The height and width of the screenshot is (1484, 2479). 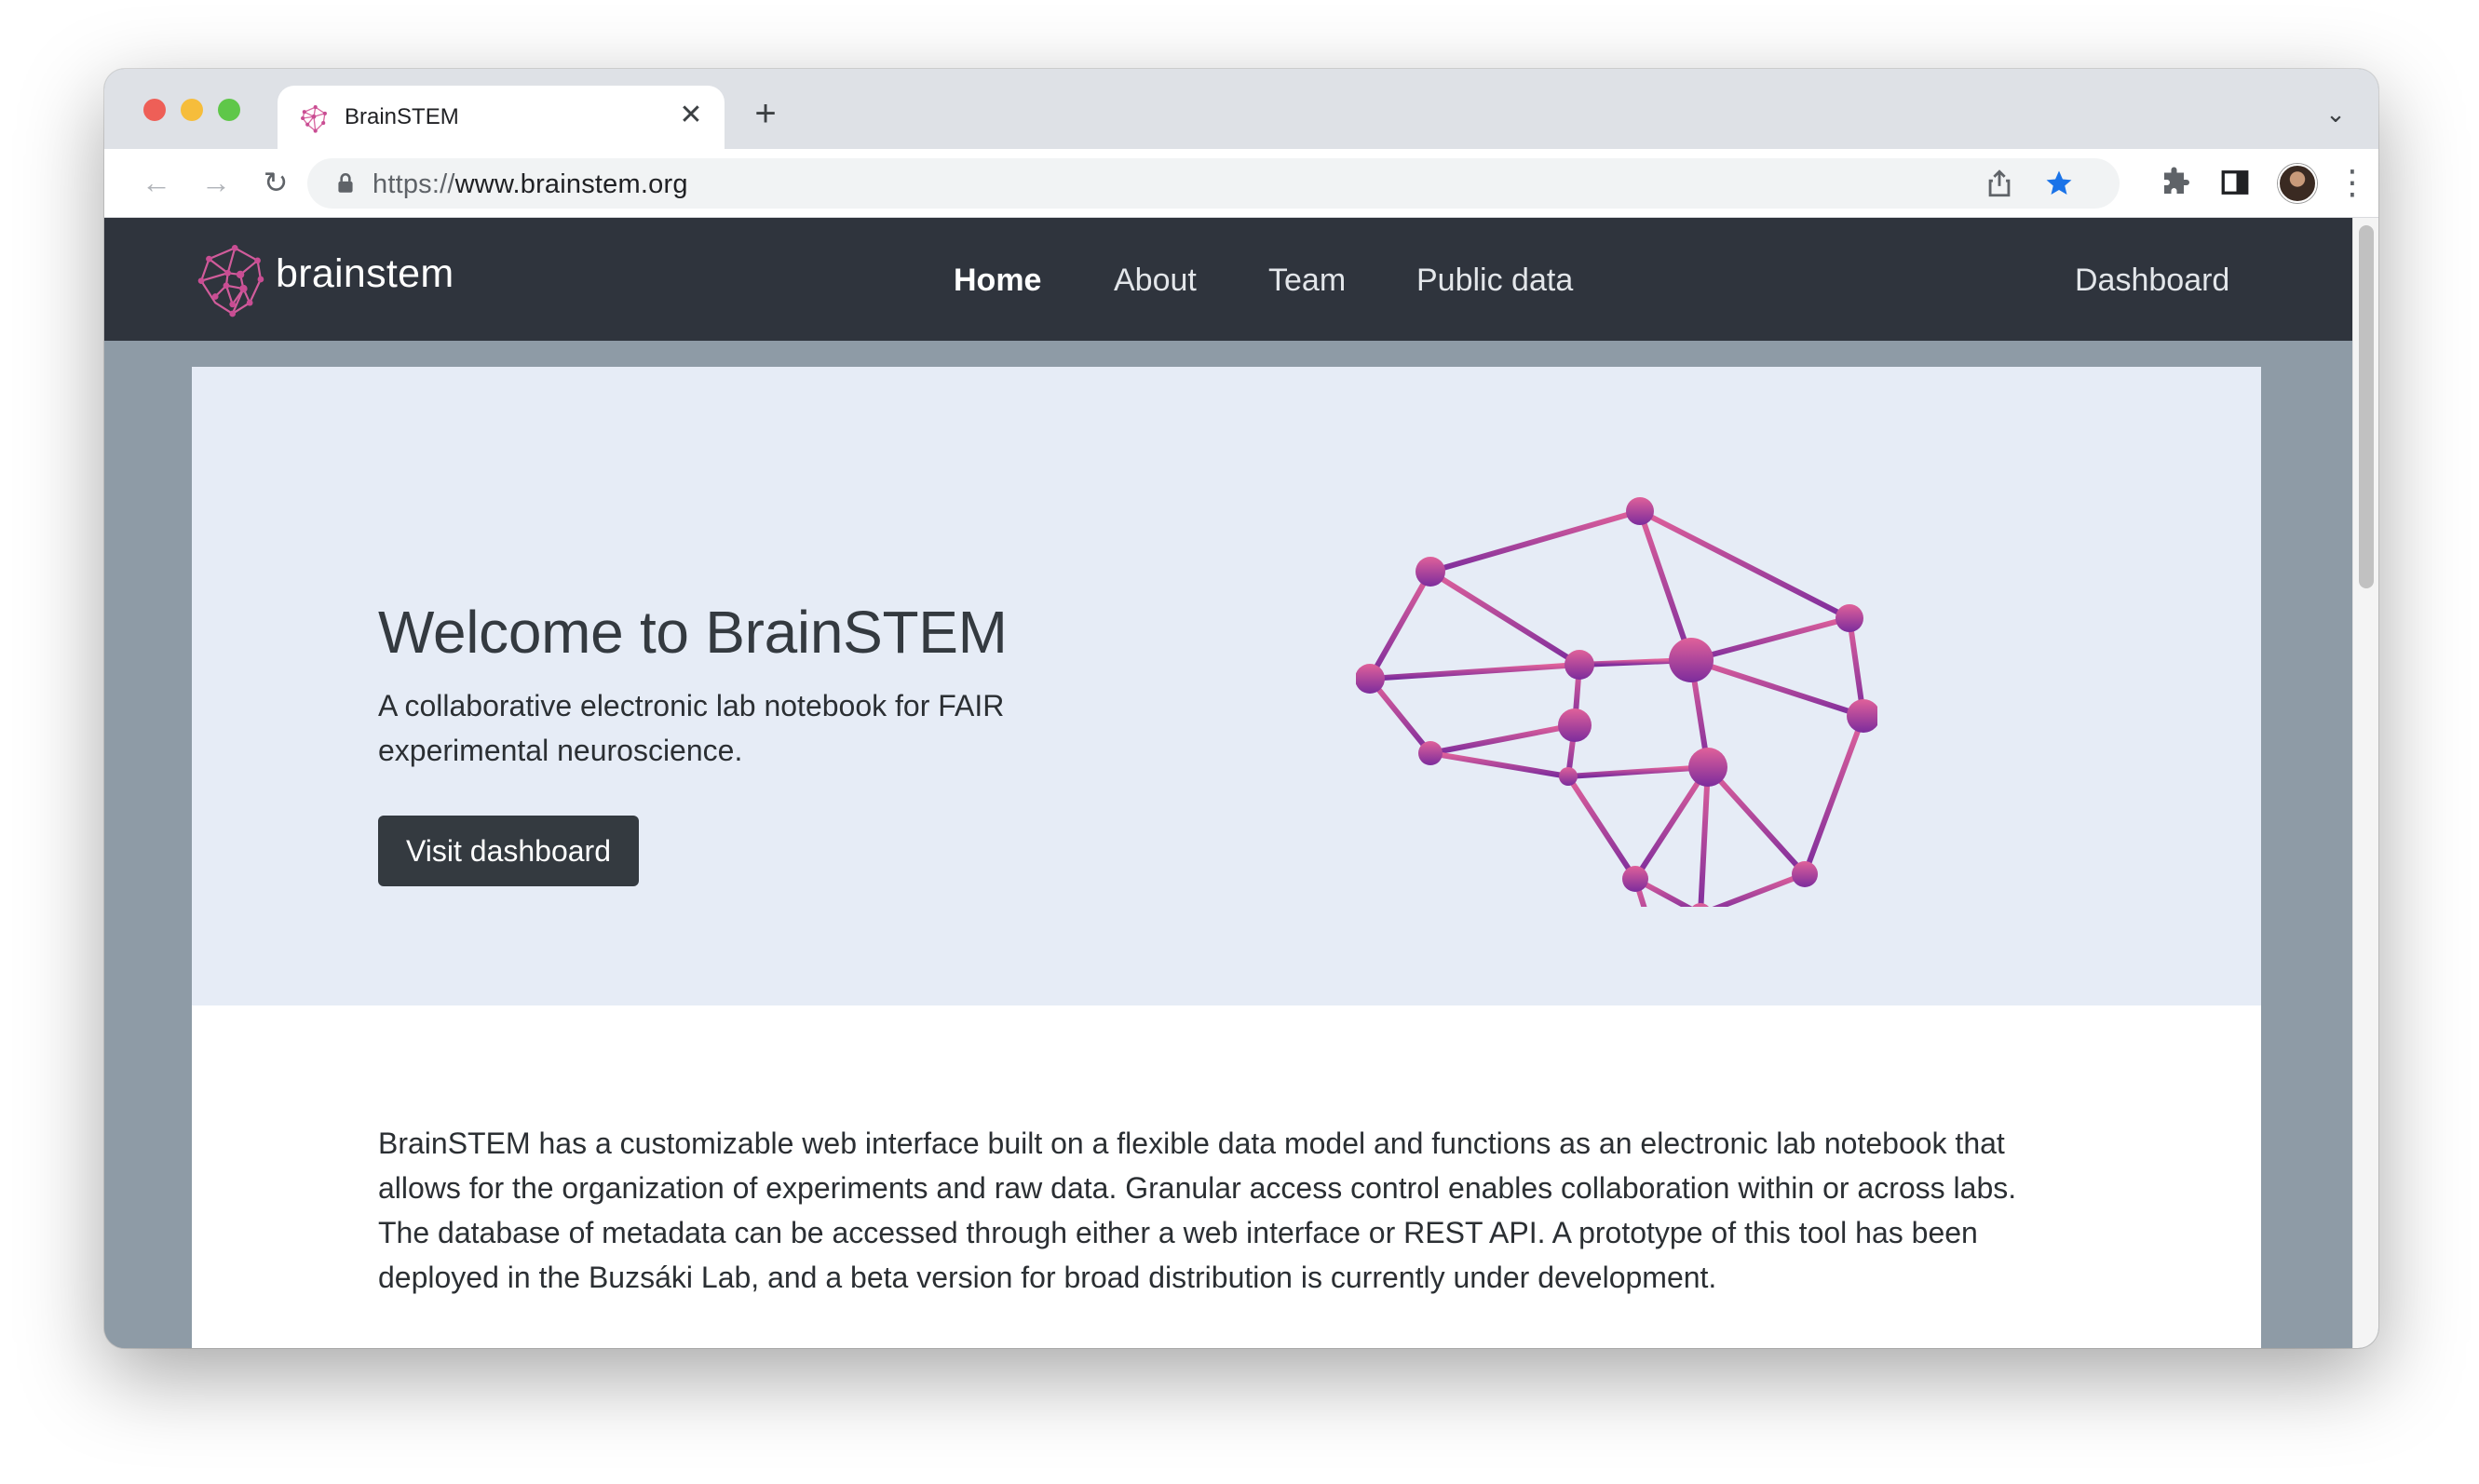 What do you see at coordinates (2365, 783) in the screenshot?
I see `page-scrollbar` at bounding box center [2365, 783].